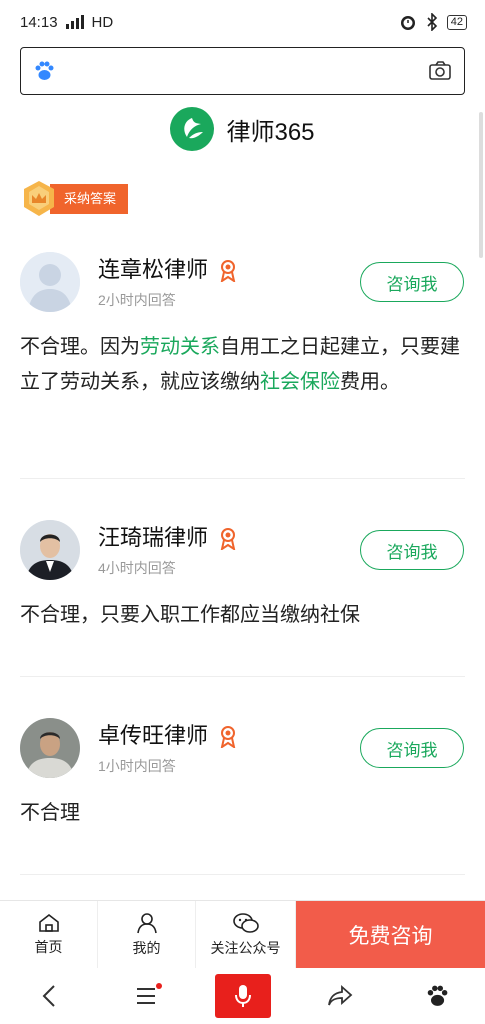 The image size is (485, 1024). I want to click on scrollbar, so click(481, 185).